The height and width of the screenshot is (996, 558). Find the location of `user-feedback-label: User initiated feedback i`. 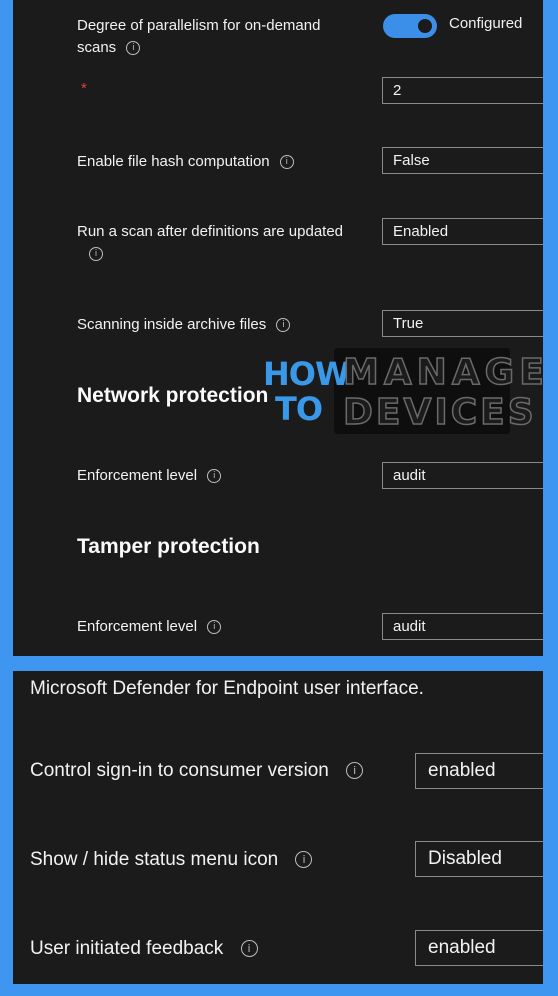

user-feedback-label: User initiated feedback i is located at coordinates (144, 949).